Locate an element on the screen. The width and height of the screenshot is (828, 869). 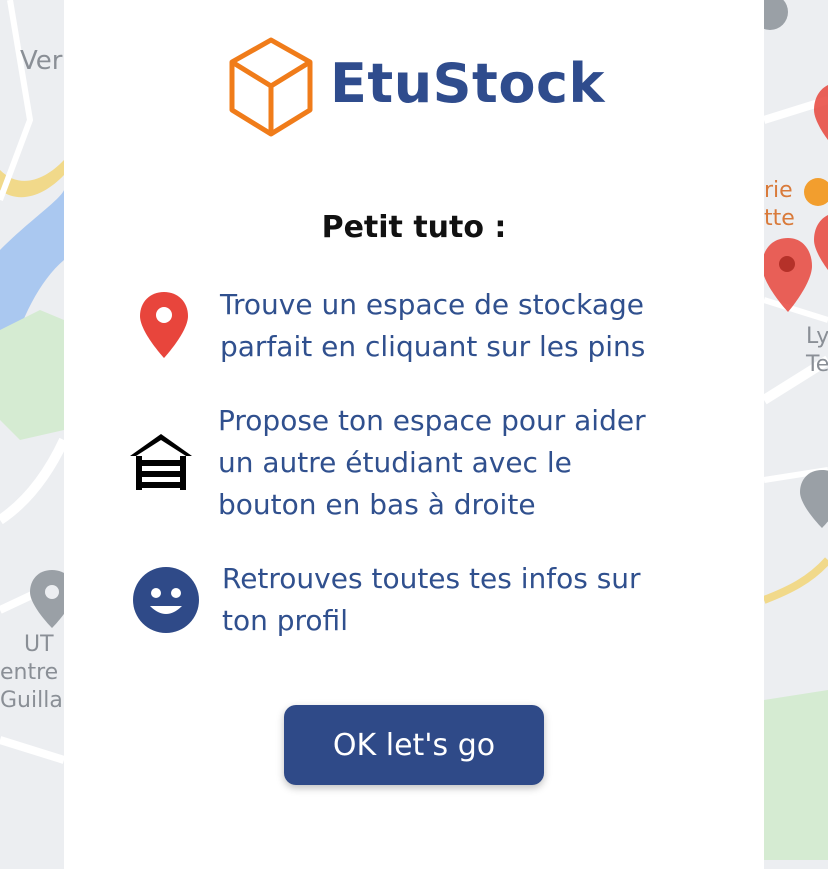
smiley-face-icon is located at coordinates (166, 600).